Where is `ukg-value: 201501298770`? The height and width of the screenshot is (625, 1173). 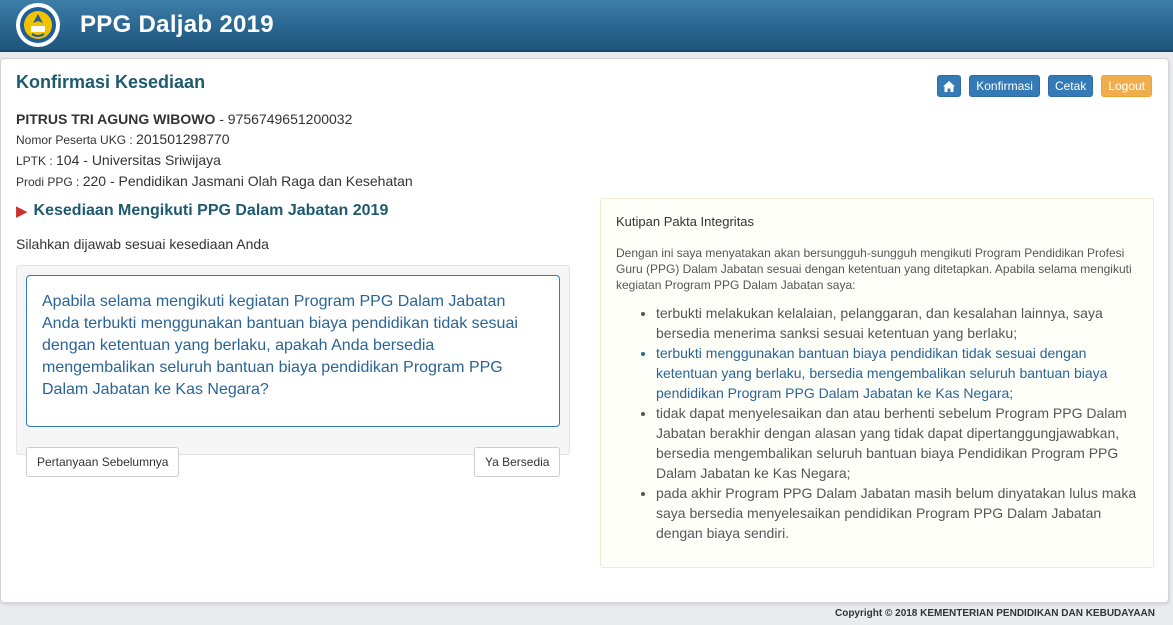
ukg-value: 201501298770 is located at coordinates (183, 139).